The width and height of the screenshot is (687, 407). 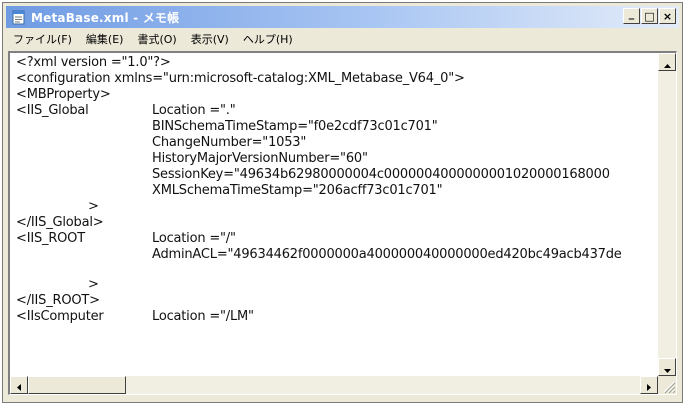 What do you see at coordinates (667, 385) in the screenshot?
I see `size-grip` at bounding box center [667, 385].